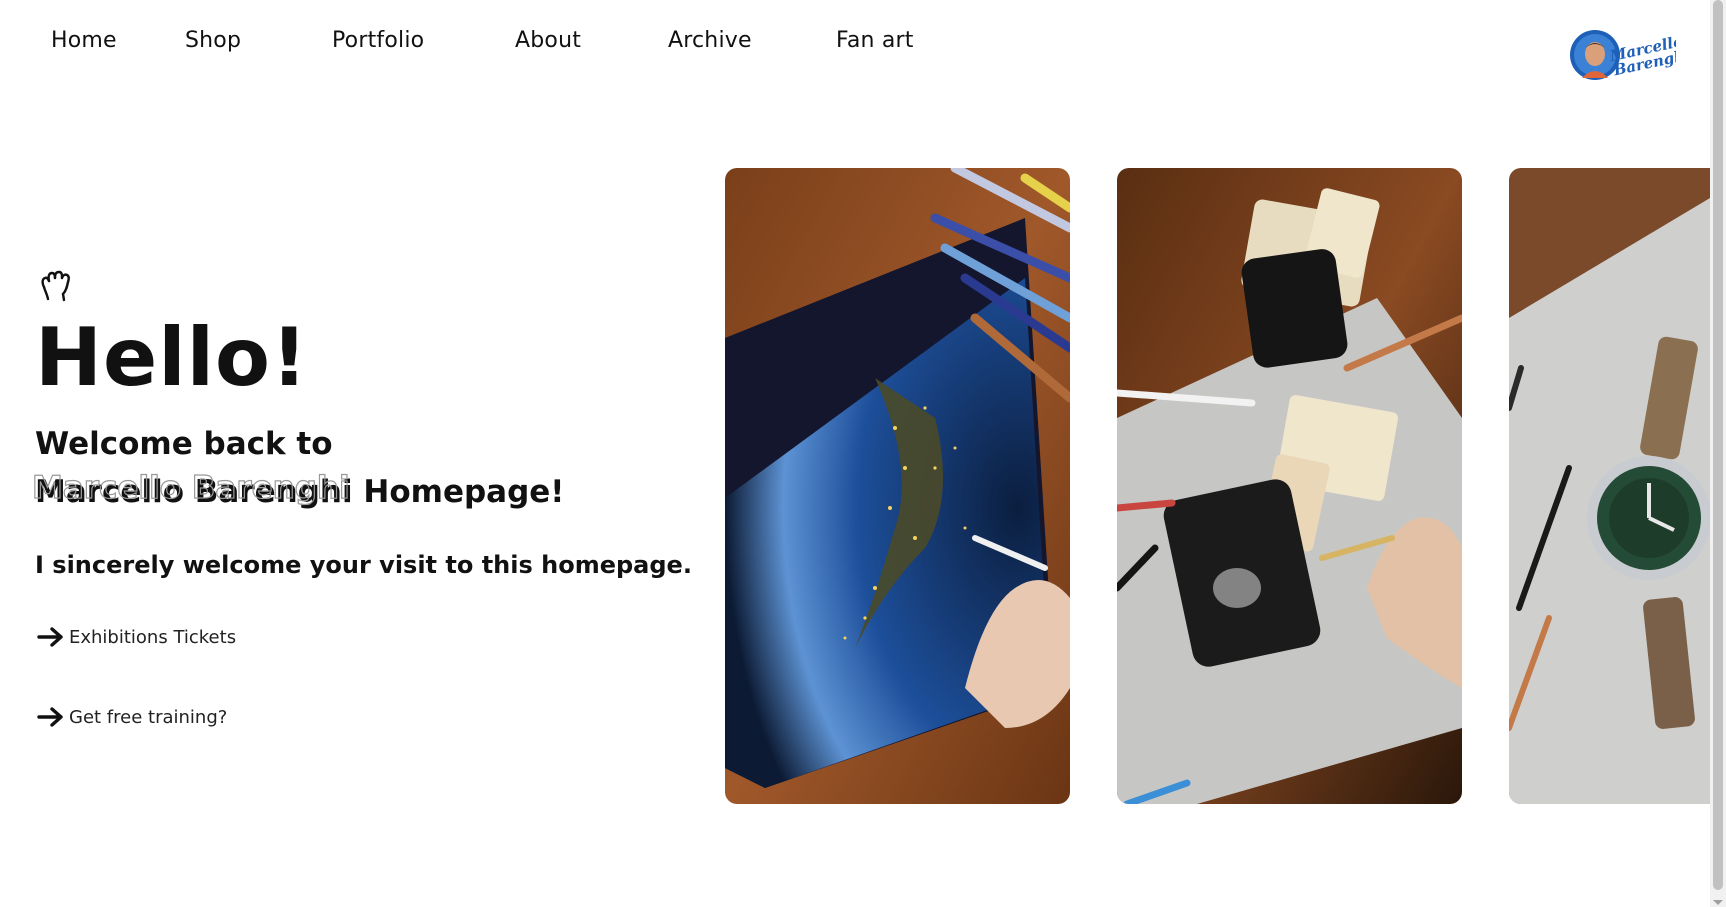  What do you see at coordinates (258, 40) in the screenshot?
I see `nav-shop: Shop` at bounding box center [258, 40].